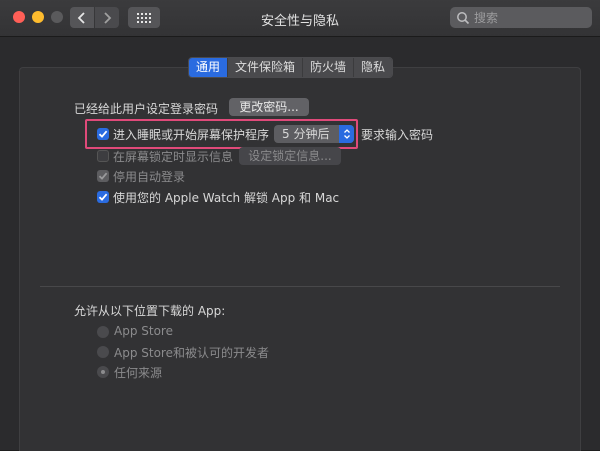 The height and width of the screenshot is (451, 600). What do you see at coordinates (397, 135) in the screenshot?
I see `require-password-suffix: 要求输入密码` at bounding box center [397, 135].